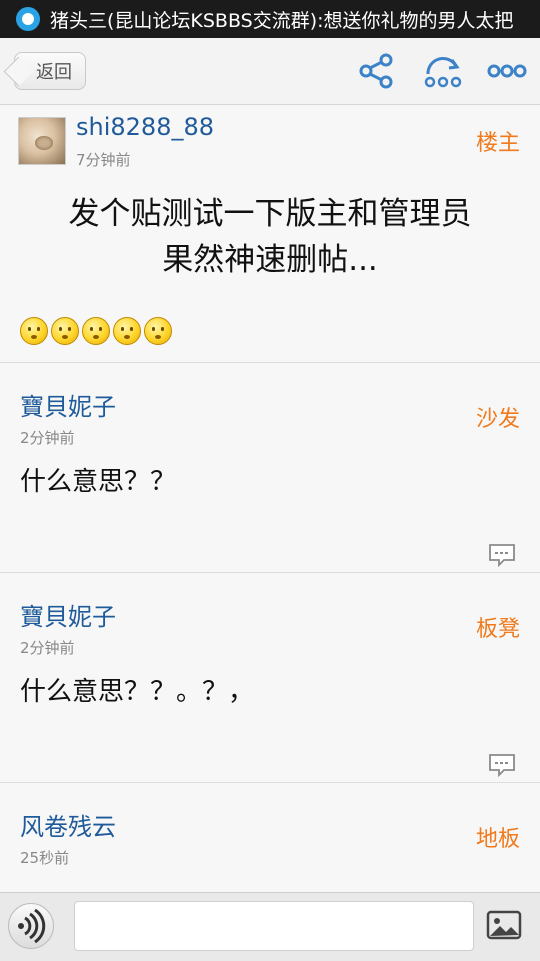  I want to click on floor-label: 地板, so click(497, 839).